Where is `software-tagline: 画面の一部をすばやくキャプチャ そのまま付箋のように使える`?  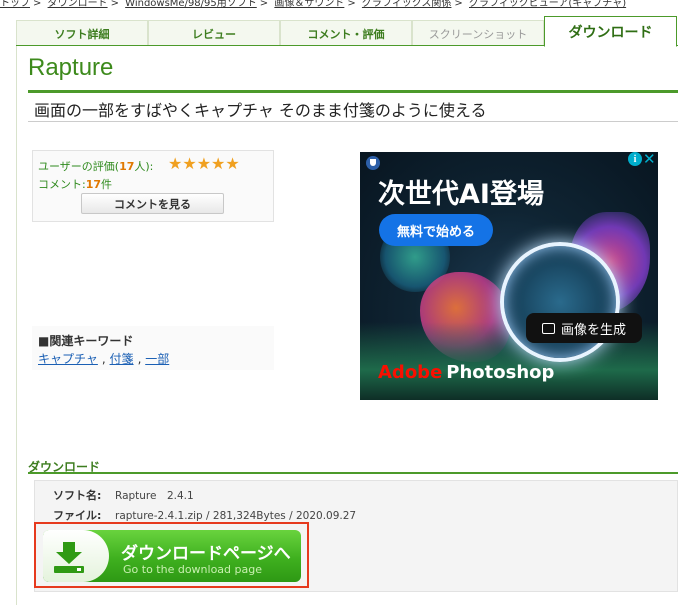
software-tagline: 画面の一部をすばやくキャプチャ そのまま付箋のように使える is located at coordinates (260, 110).